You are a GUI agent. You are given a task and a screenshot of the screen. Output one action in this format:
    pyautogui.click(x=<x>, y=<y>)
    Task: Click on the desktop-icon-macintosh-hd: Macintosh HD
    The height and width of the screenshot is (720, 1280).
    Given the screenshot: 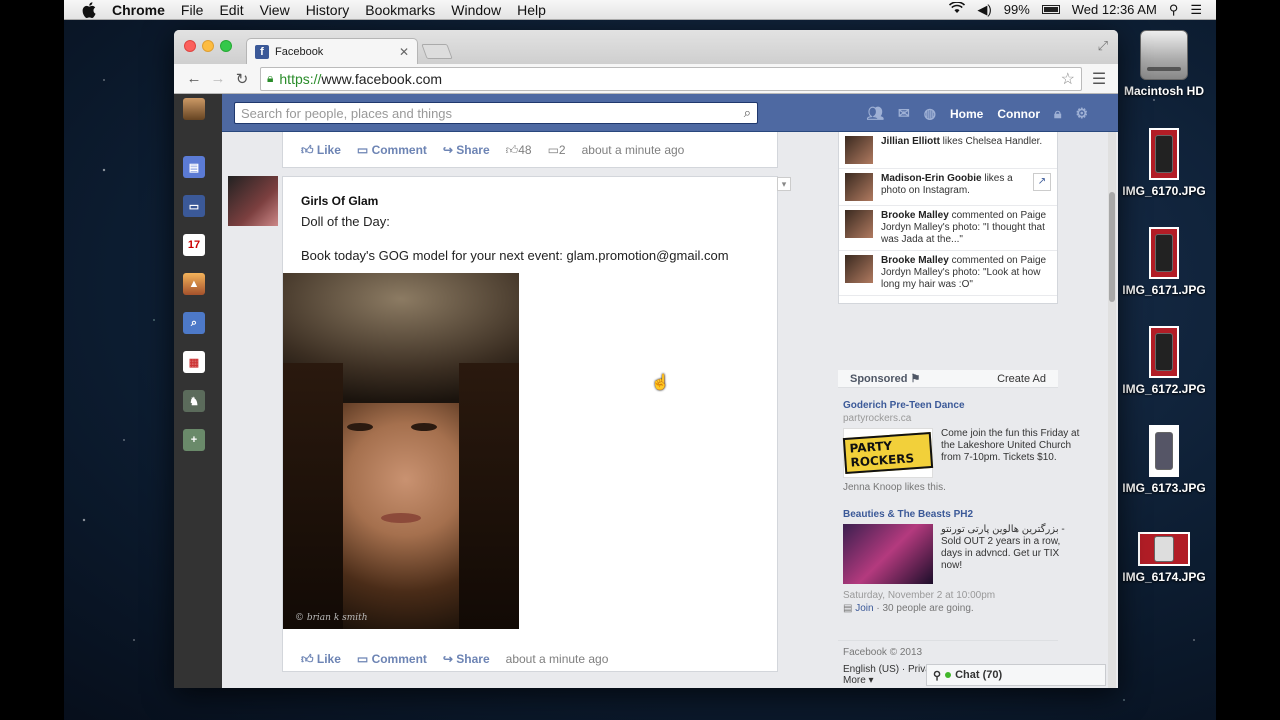 What is the action you would take?
    pyautogui.click(x=1164, y=64)
    